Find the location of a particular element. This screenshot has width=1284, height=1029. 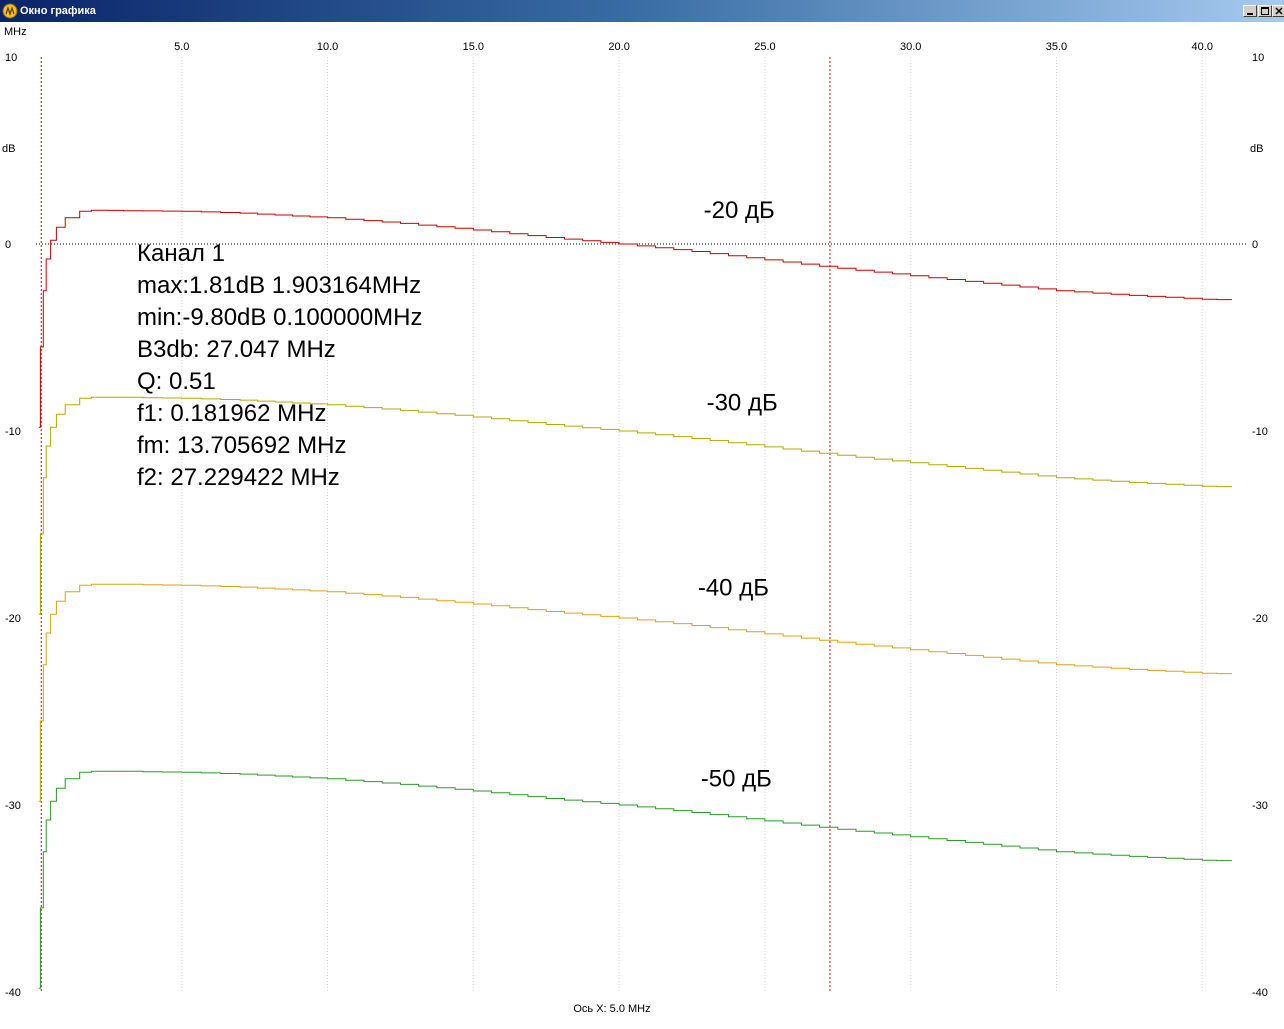

y-tick-label-right: -20 is located at coordinates (1260, 619).